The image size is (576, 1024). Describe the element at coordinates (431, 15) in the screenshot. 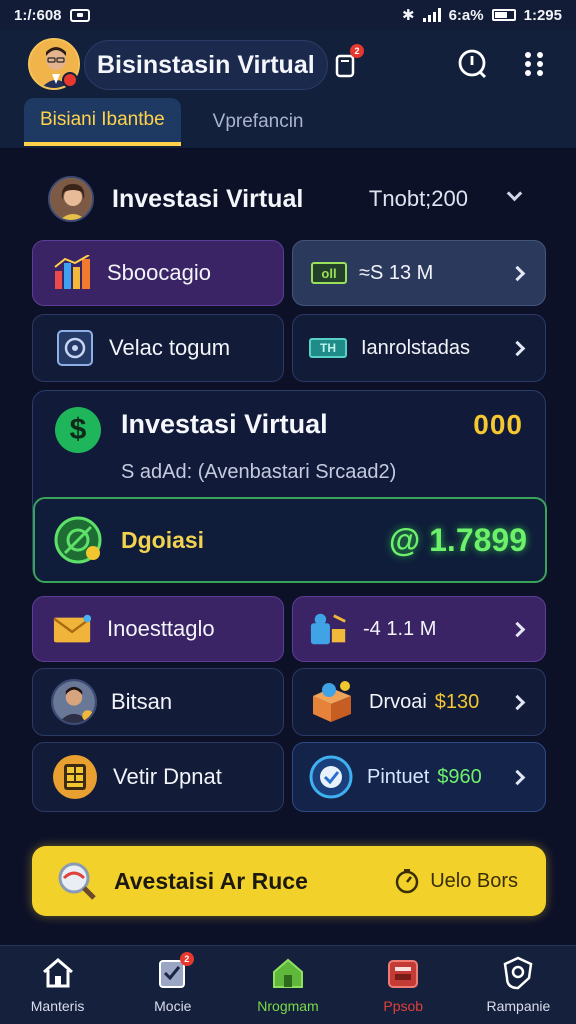

I see `signal-icon` at that location.